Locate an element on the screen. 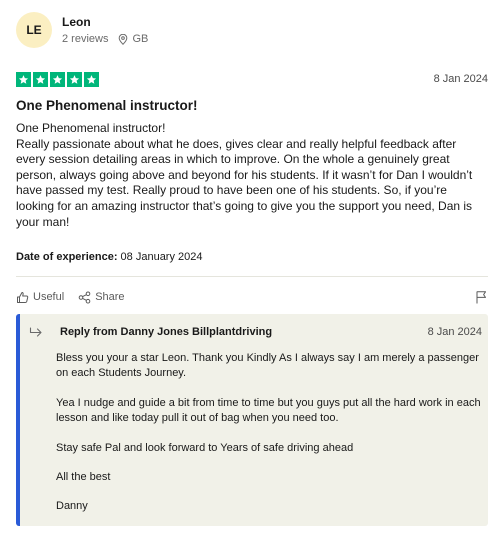 The width and height of the screenshot is (500, 540). date-of-experience: Date of experience: 08 January 2024 is located at coordinates (109, 257).